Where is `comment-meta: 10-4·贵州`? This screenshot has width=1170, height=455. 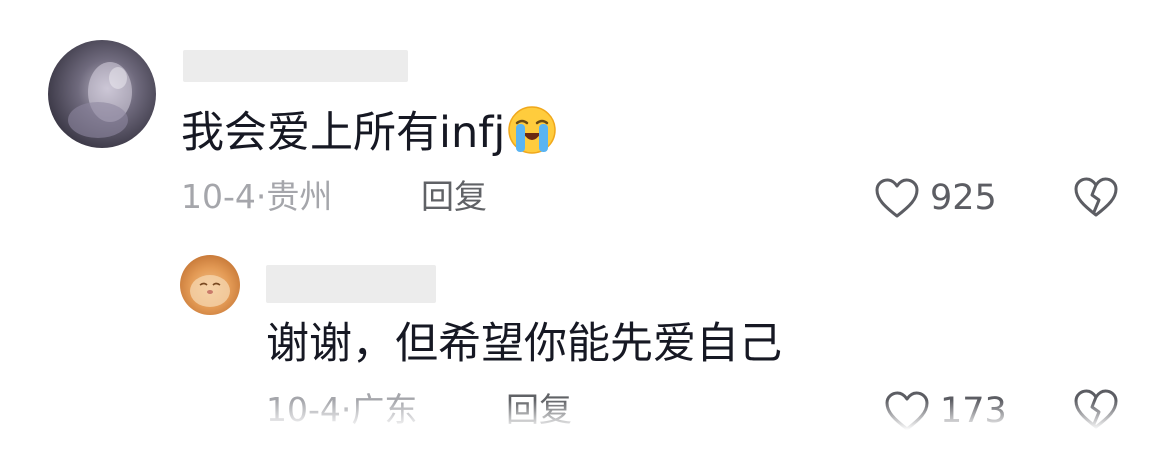
comment-meta: 10-4·贵州 is located at coordinates (256, 197).